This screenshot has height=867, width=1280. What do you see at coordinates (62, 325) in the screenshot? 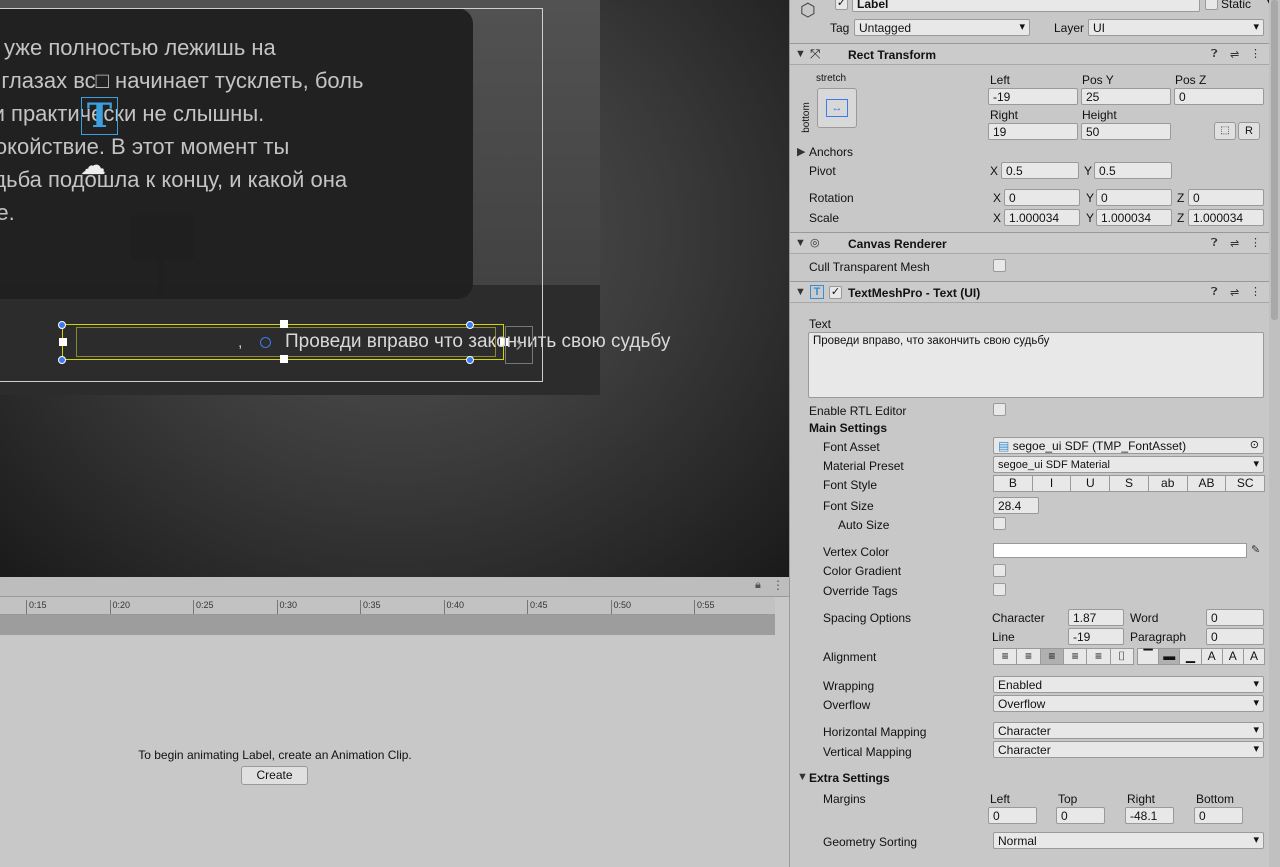
I see `corner-handle-tl` at bounding box center [62, 325].